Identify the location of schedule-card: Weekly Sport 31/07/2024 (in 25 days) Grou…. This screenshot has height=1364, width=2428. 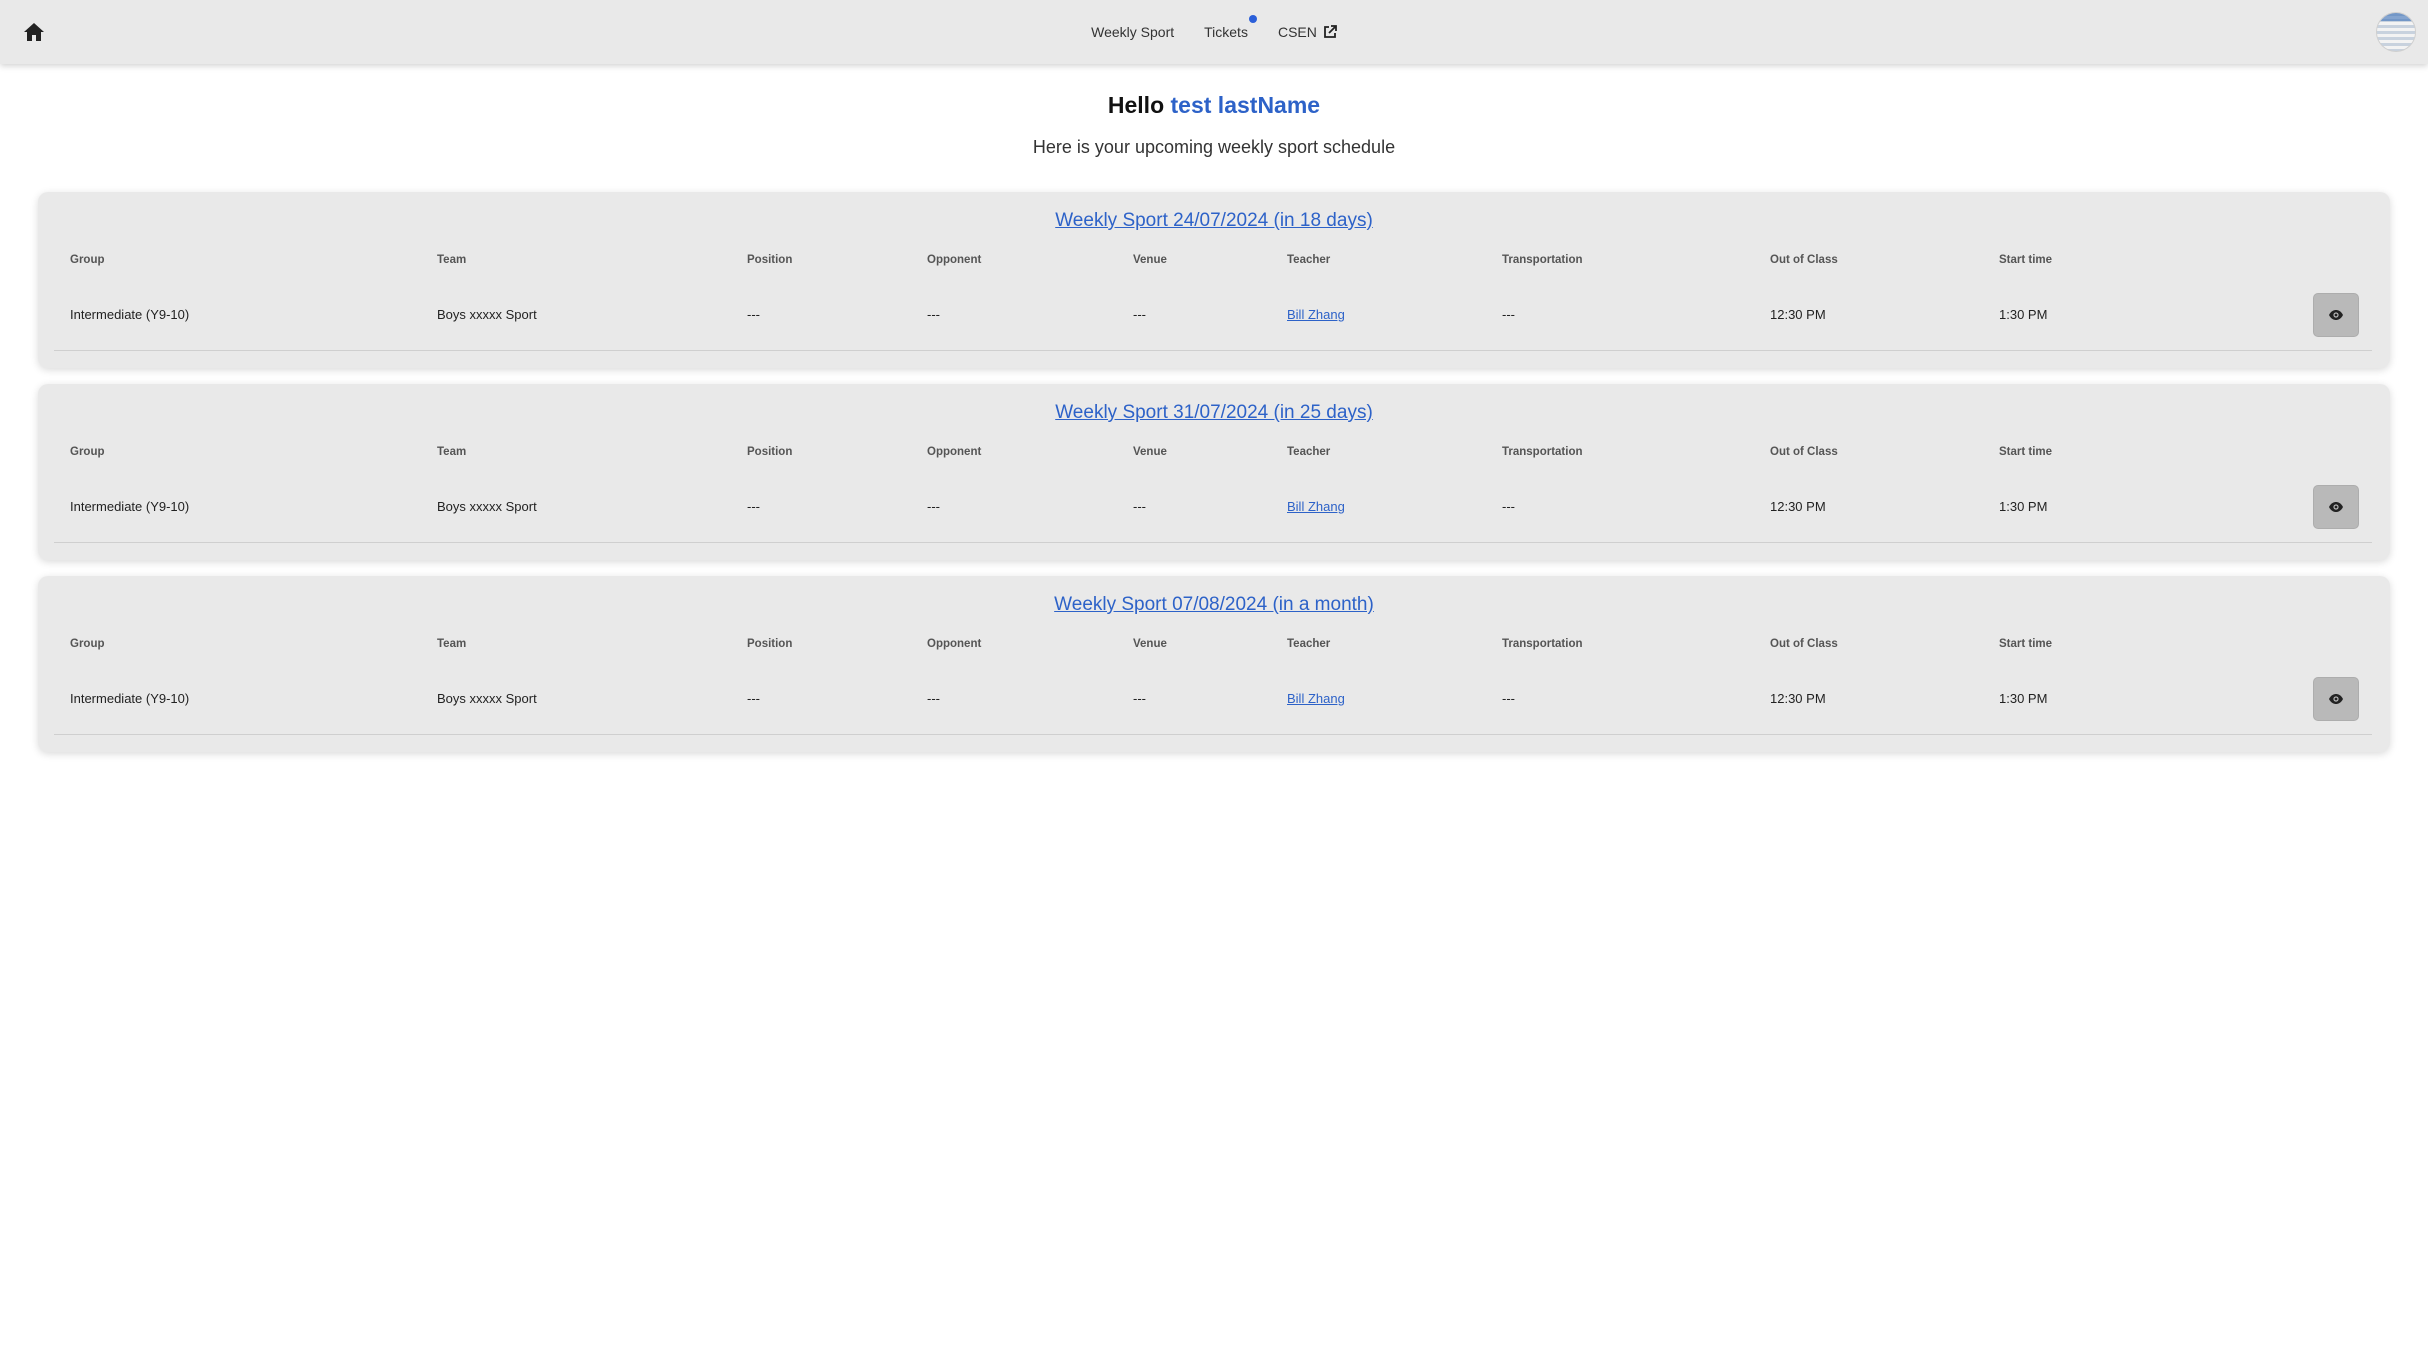
(1214, 472).